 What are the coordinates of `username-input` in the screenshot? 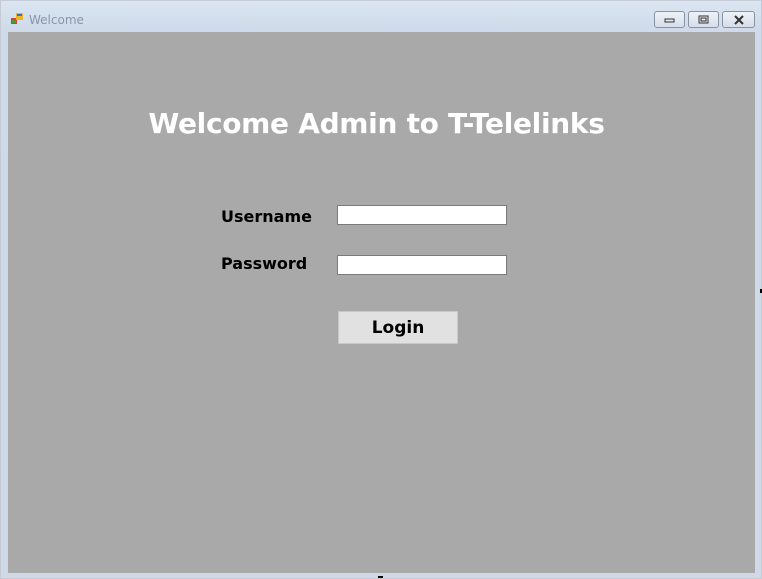 It's located at (422, 215).